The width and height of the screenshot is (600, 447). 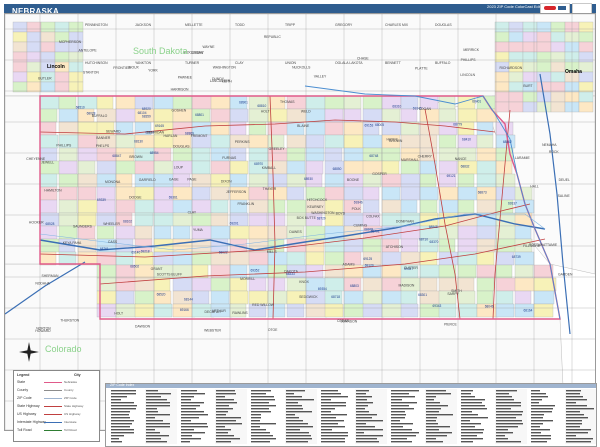 I want to click on county-label: CHARLES MIX, so click(x=397, y=25).